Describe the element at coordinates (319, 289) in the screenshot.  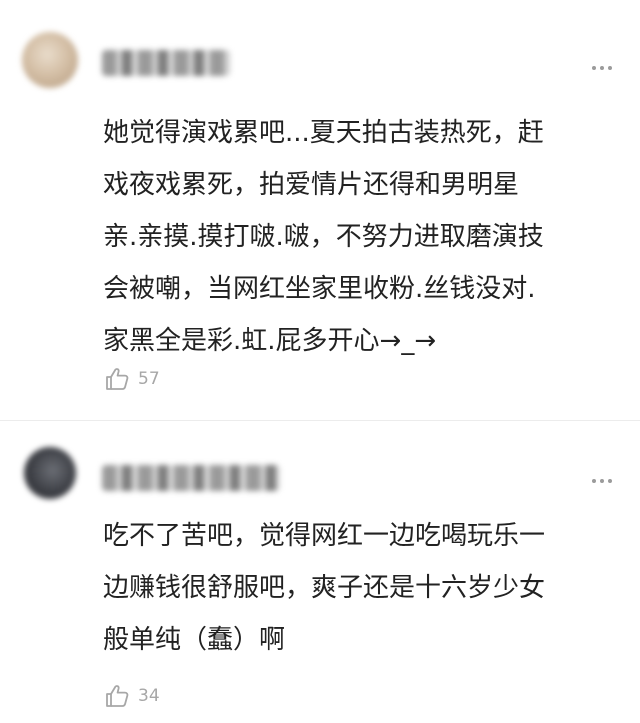
I see `comment-text-line: 会被嘲，当网红坐家里收粉.丝钱没对.` at that location.